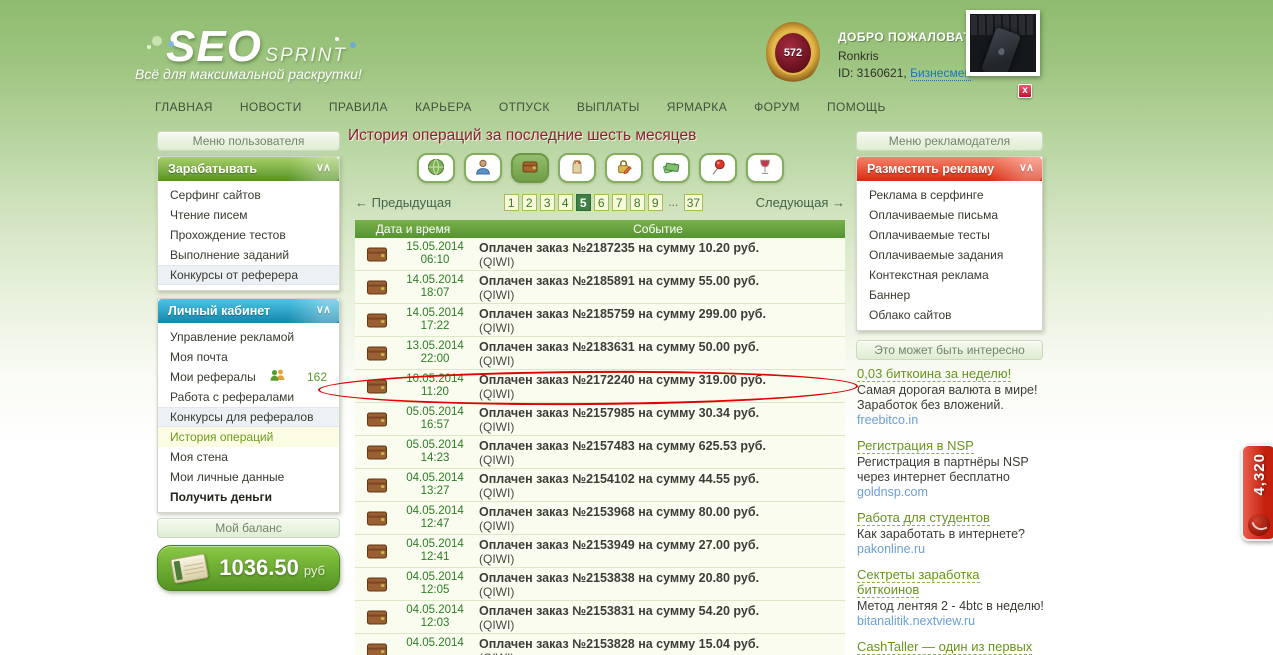 Image resolution: width=1273 pixels, height=655 pixels. What do you see at coordinates (623, 168) in the screenshot?
I see `filter-lock-button` at bounding box center [623, 168].